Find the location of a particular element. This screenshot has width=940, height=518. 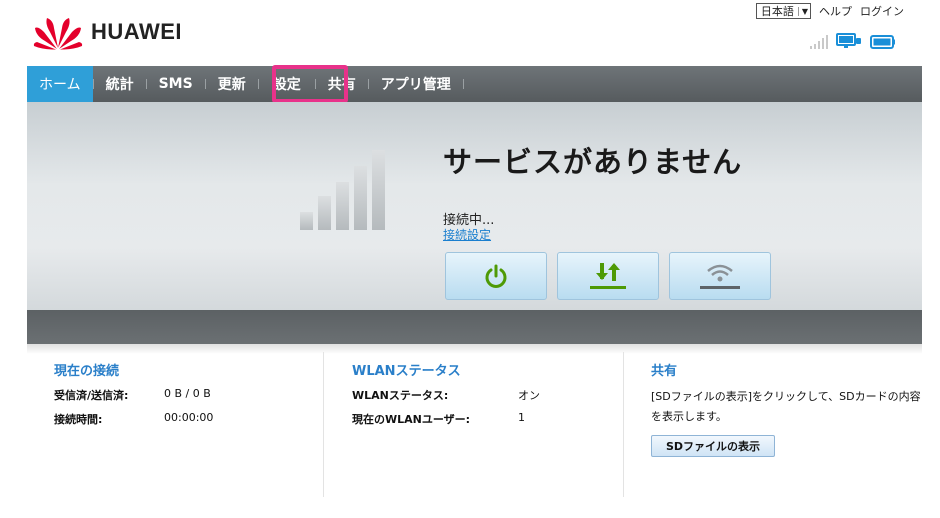

chevron-down-icon: ▼ is located at coordinates (802, 11).